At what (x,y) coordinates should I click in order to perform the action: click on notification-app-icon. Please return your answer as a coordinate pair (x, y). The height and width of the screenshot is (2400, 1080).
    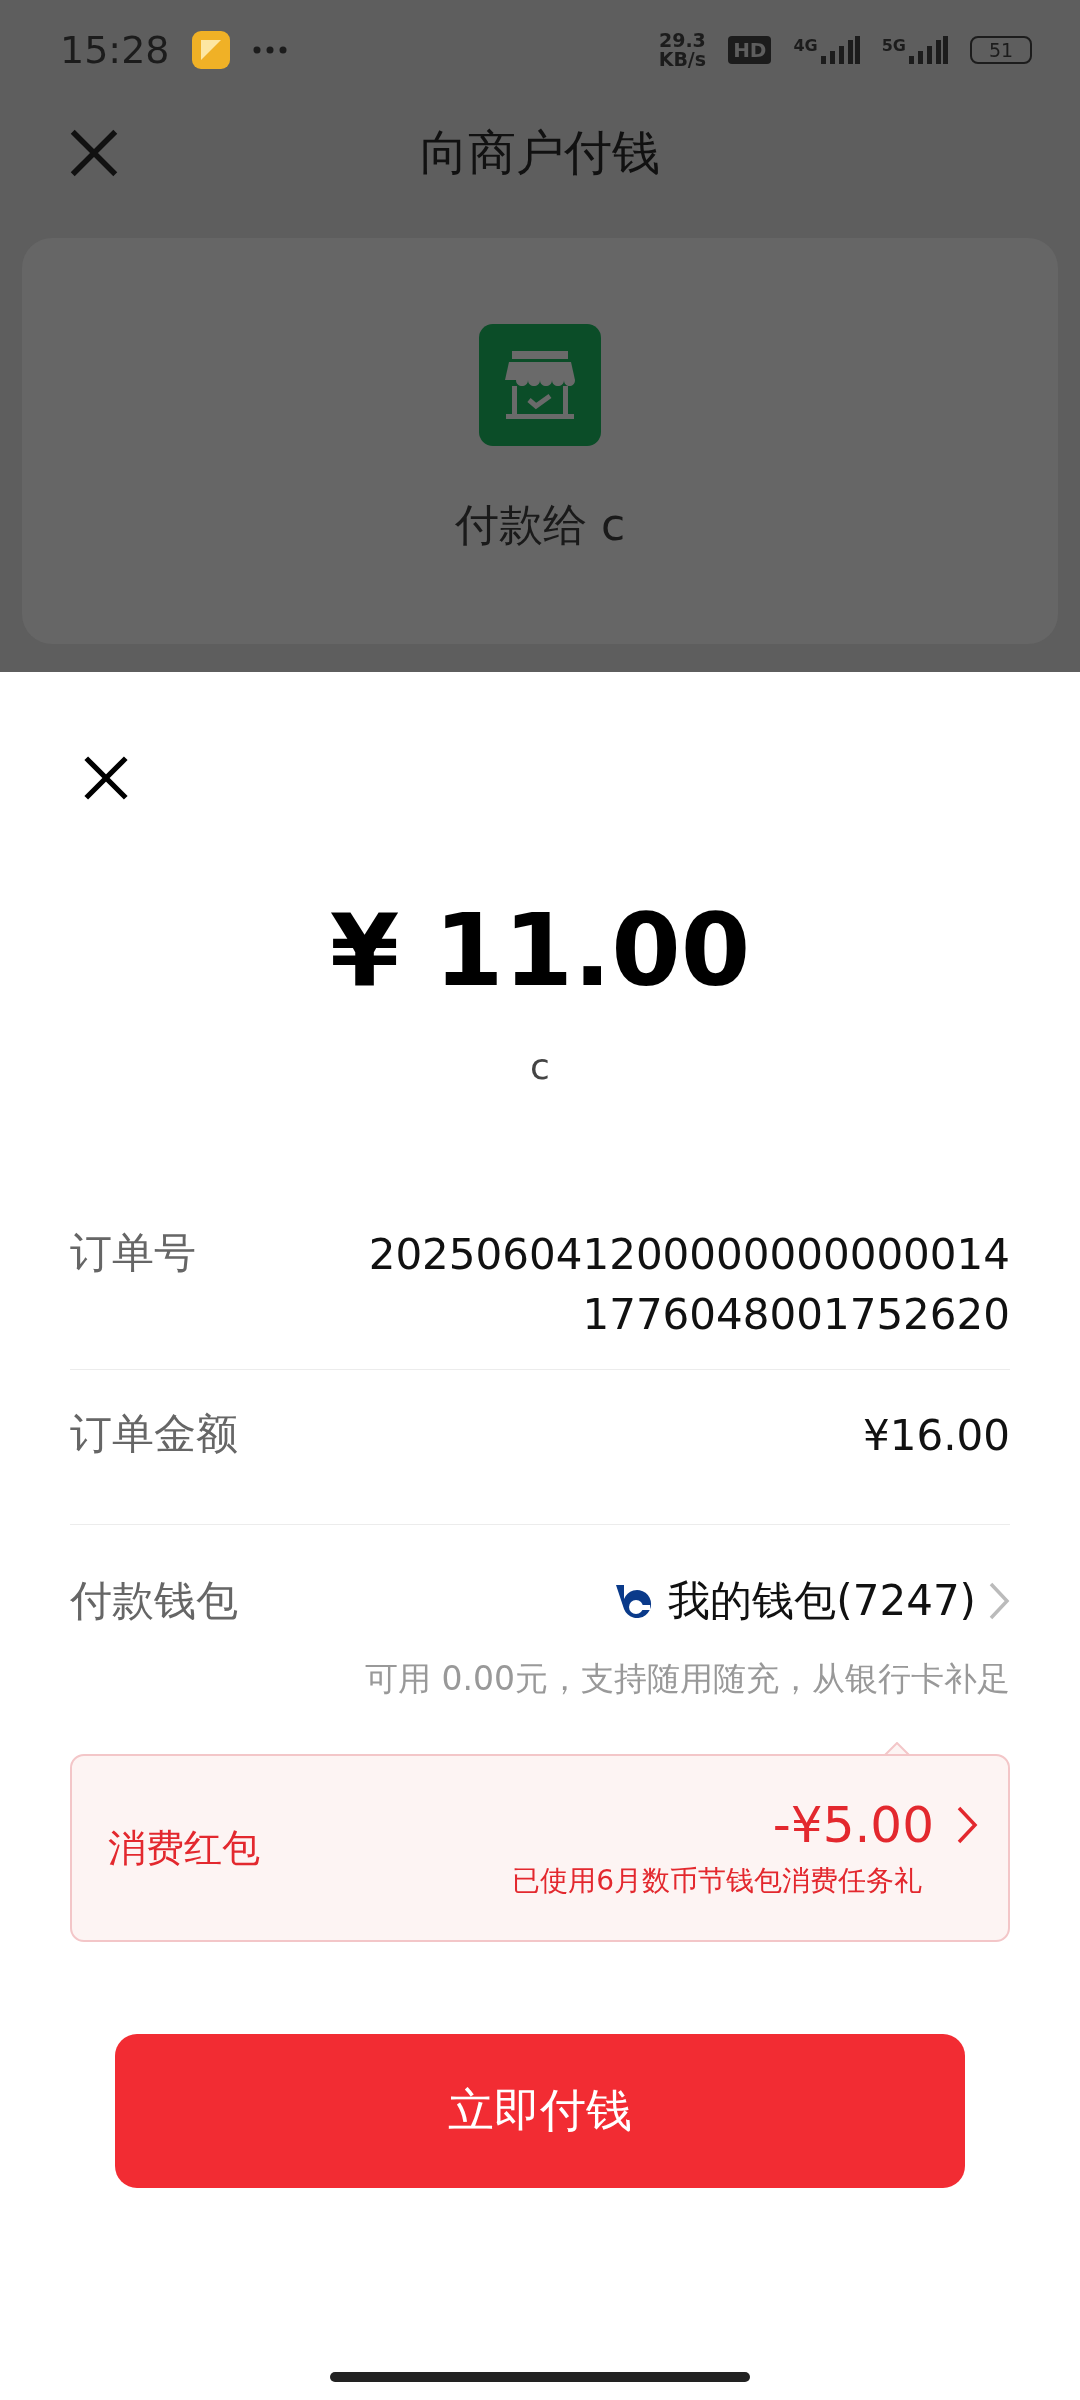
    Looking at the image, I should click on (210, 50).